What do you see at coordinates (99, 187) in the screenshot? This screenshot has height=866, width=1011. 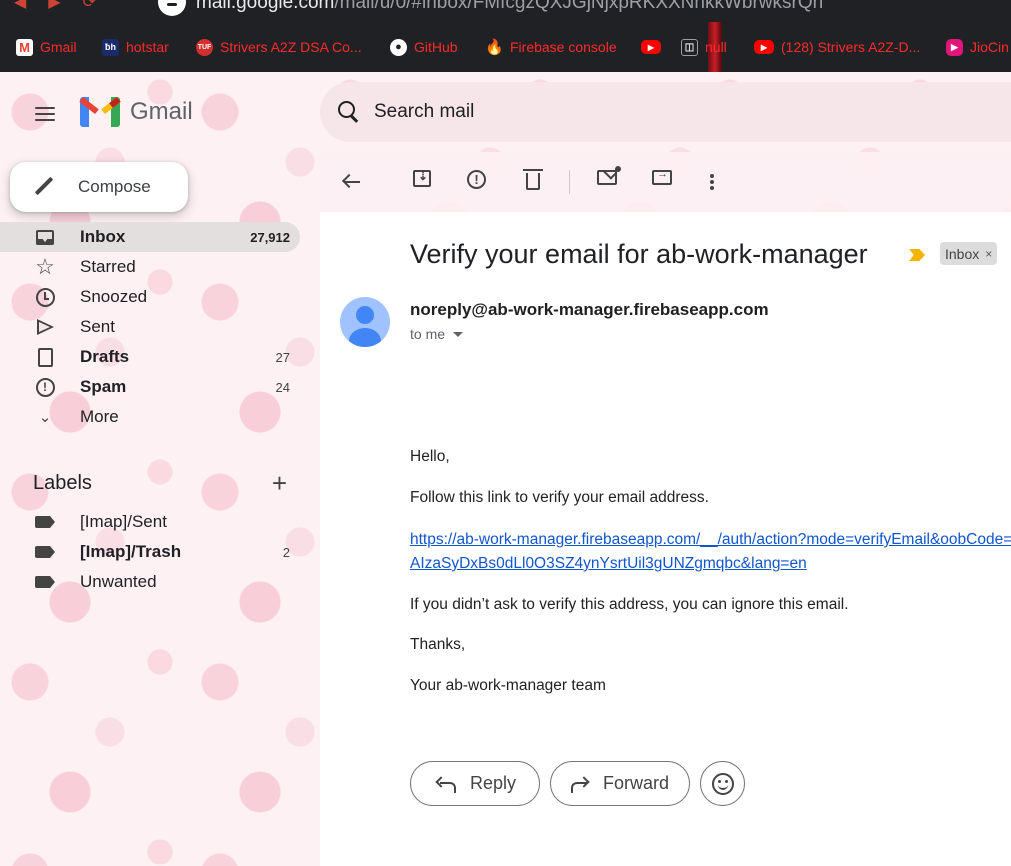 I see `compose-button: Compose` at bounding box center [99, 187].